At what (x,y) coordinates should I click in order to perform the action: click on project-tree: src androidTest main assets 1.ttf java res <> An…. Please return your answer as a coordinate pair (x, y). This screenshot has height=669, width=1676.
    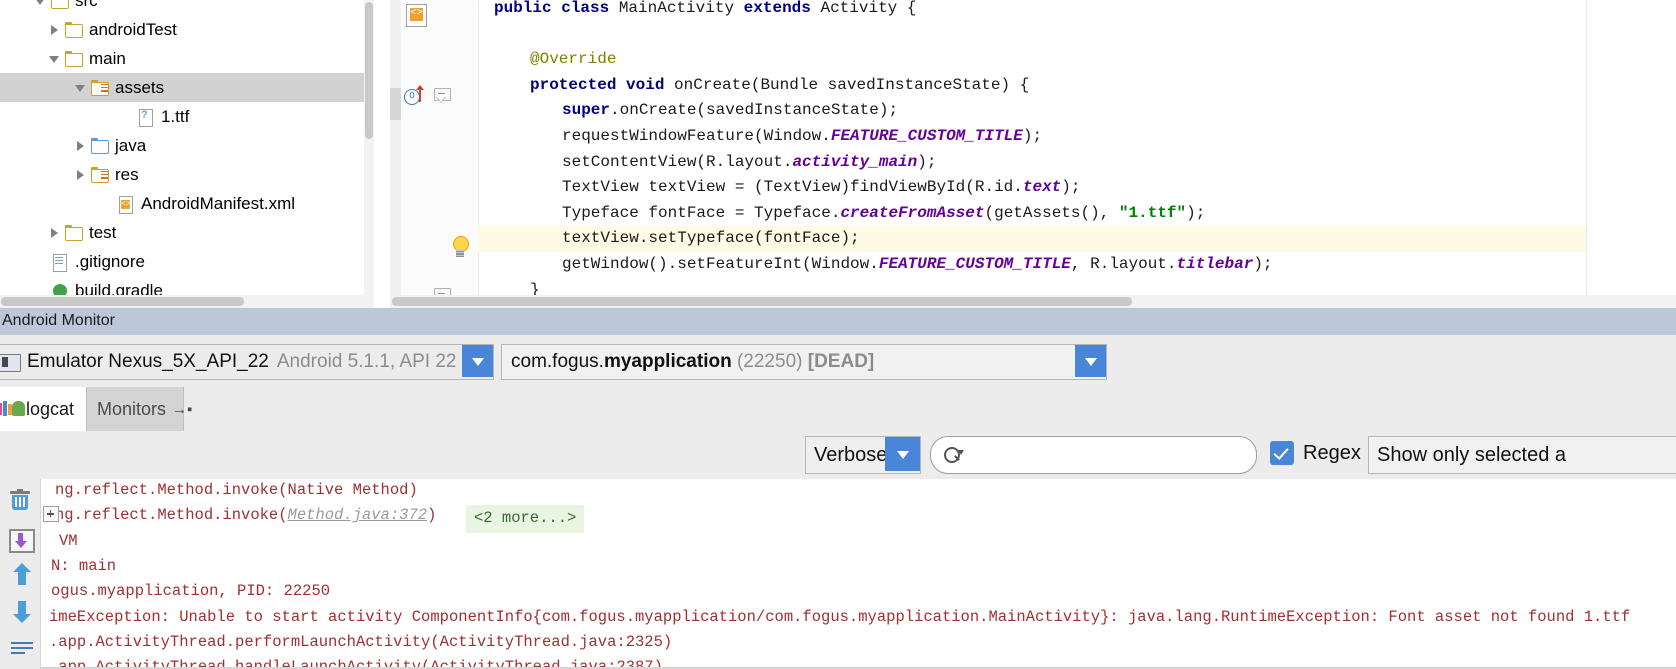
    Looking at the image, I should click on (187, 154).